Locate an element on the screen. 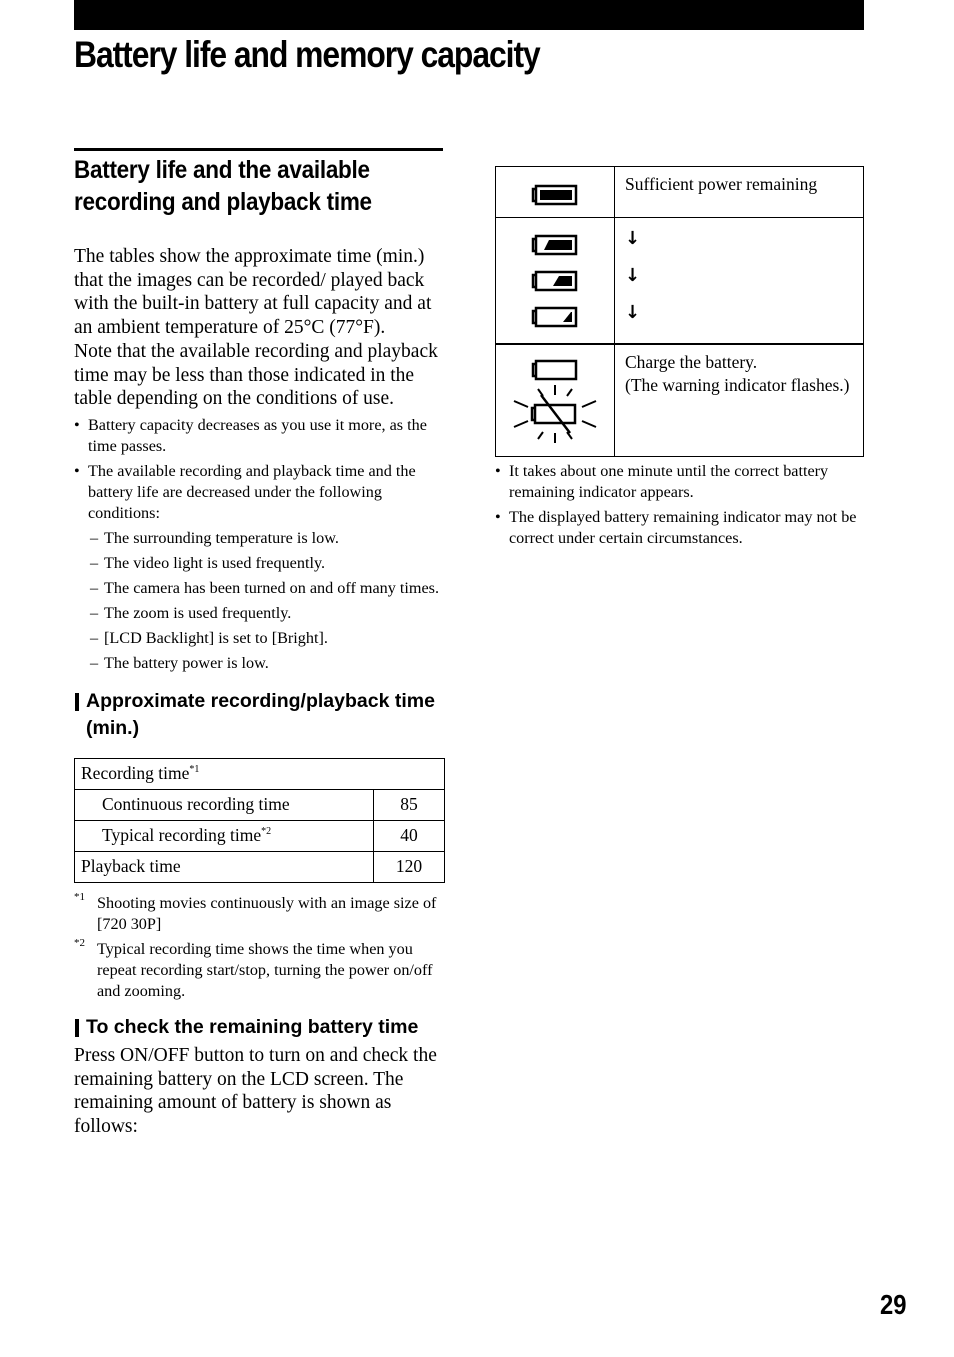 The width and height of the screenshot is (954, 1357). condition-text: The zoom is used frequently. is located at coordinates (198, 612).